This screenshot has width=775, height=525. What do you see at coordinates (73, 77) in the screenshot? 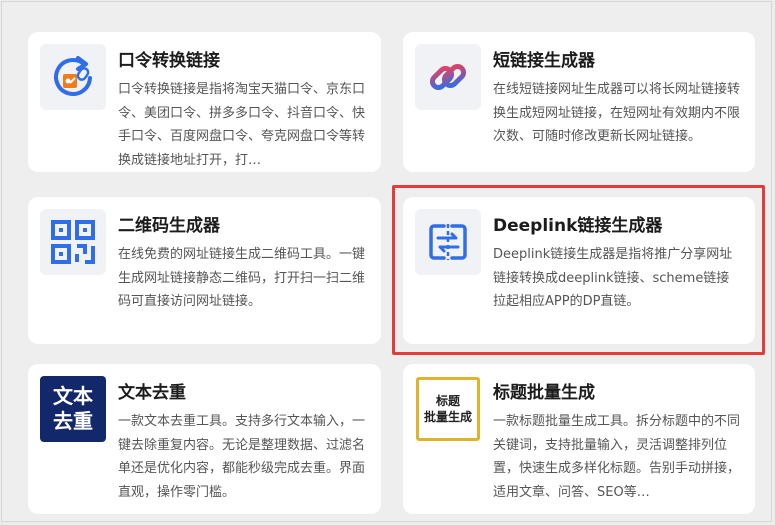
I see `refresh-link-icon` at bounding box center [73, 77].